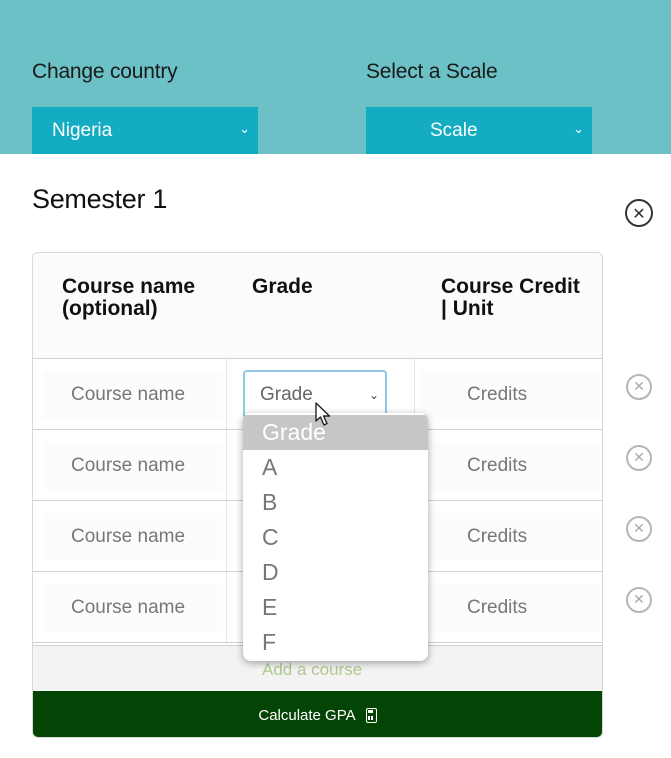  Describe the element at coordinates (312, 670) in the screenshot. I see `add-course-link: Add a course` at that location.